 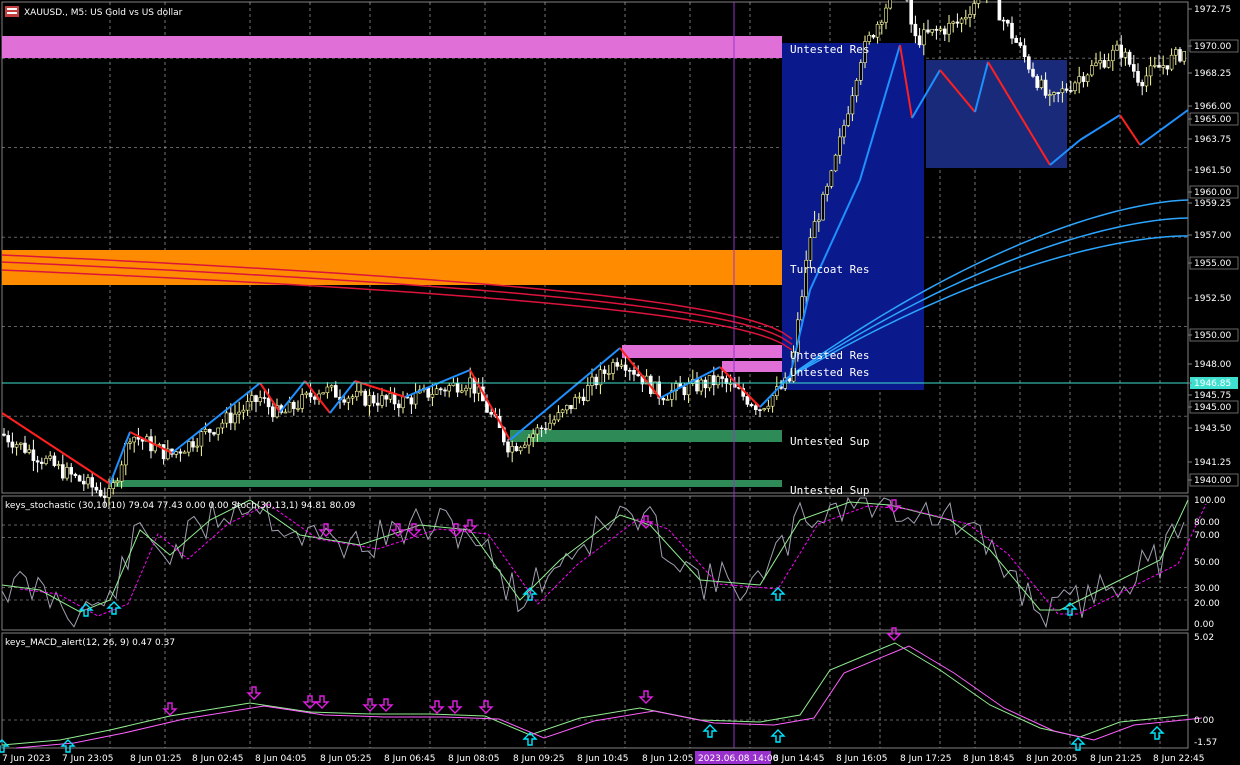 I want to click on time-axis-label: 8 Jun 05:25, so click(x=345, y=759).